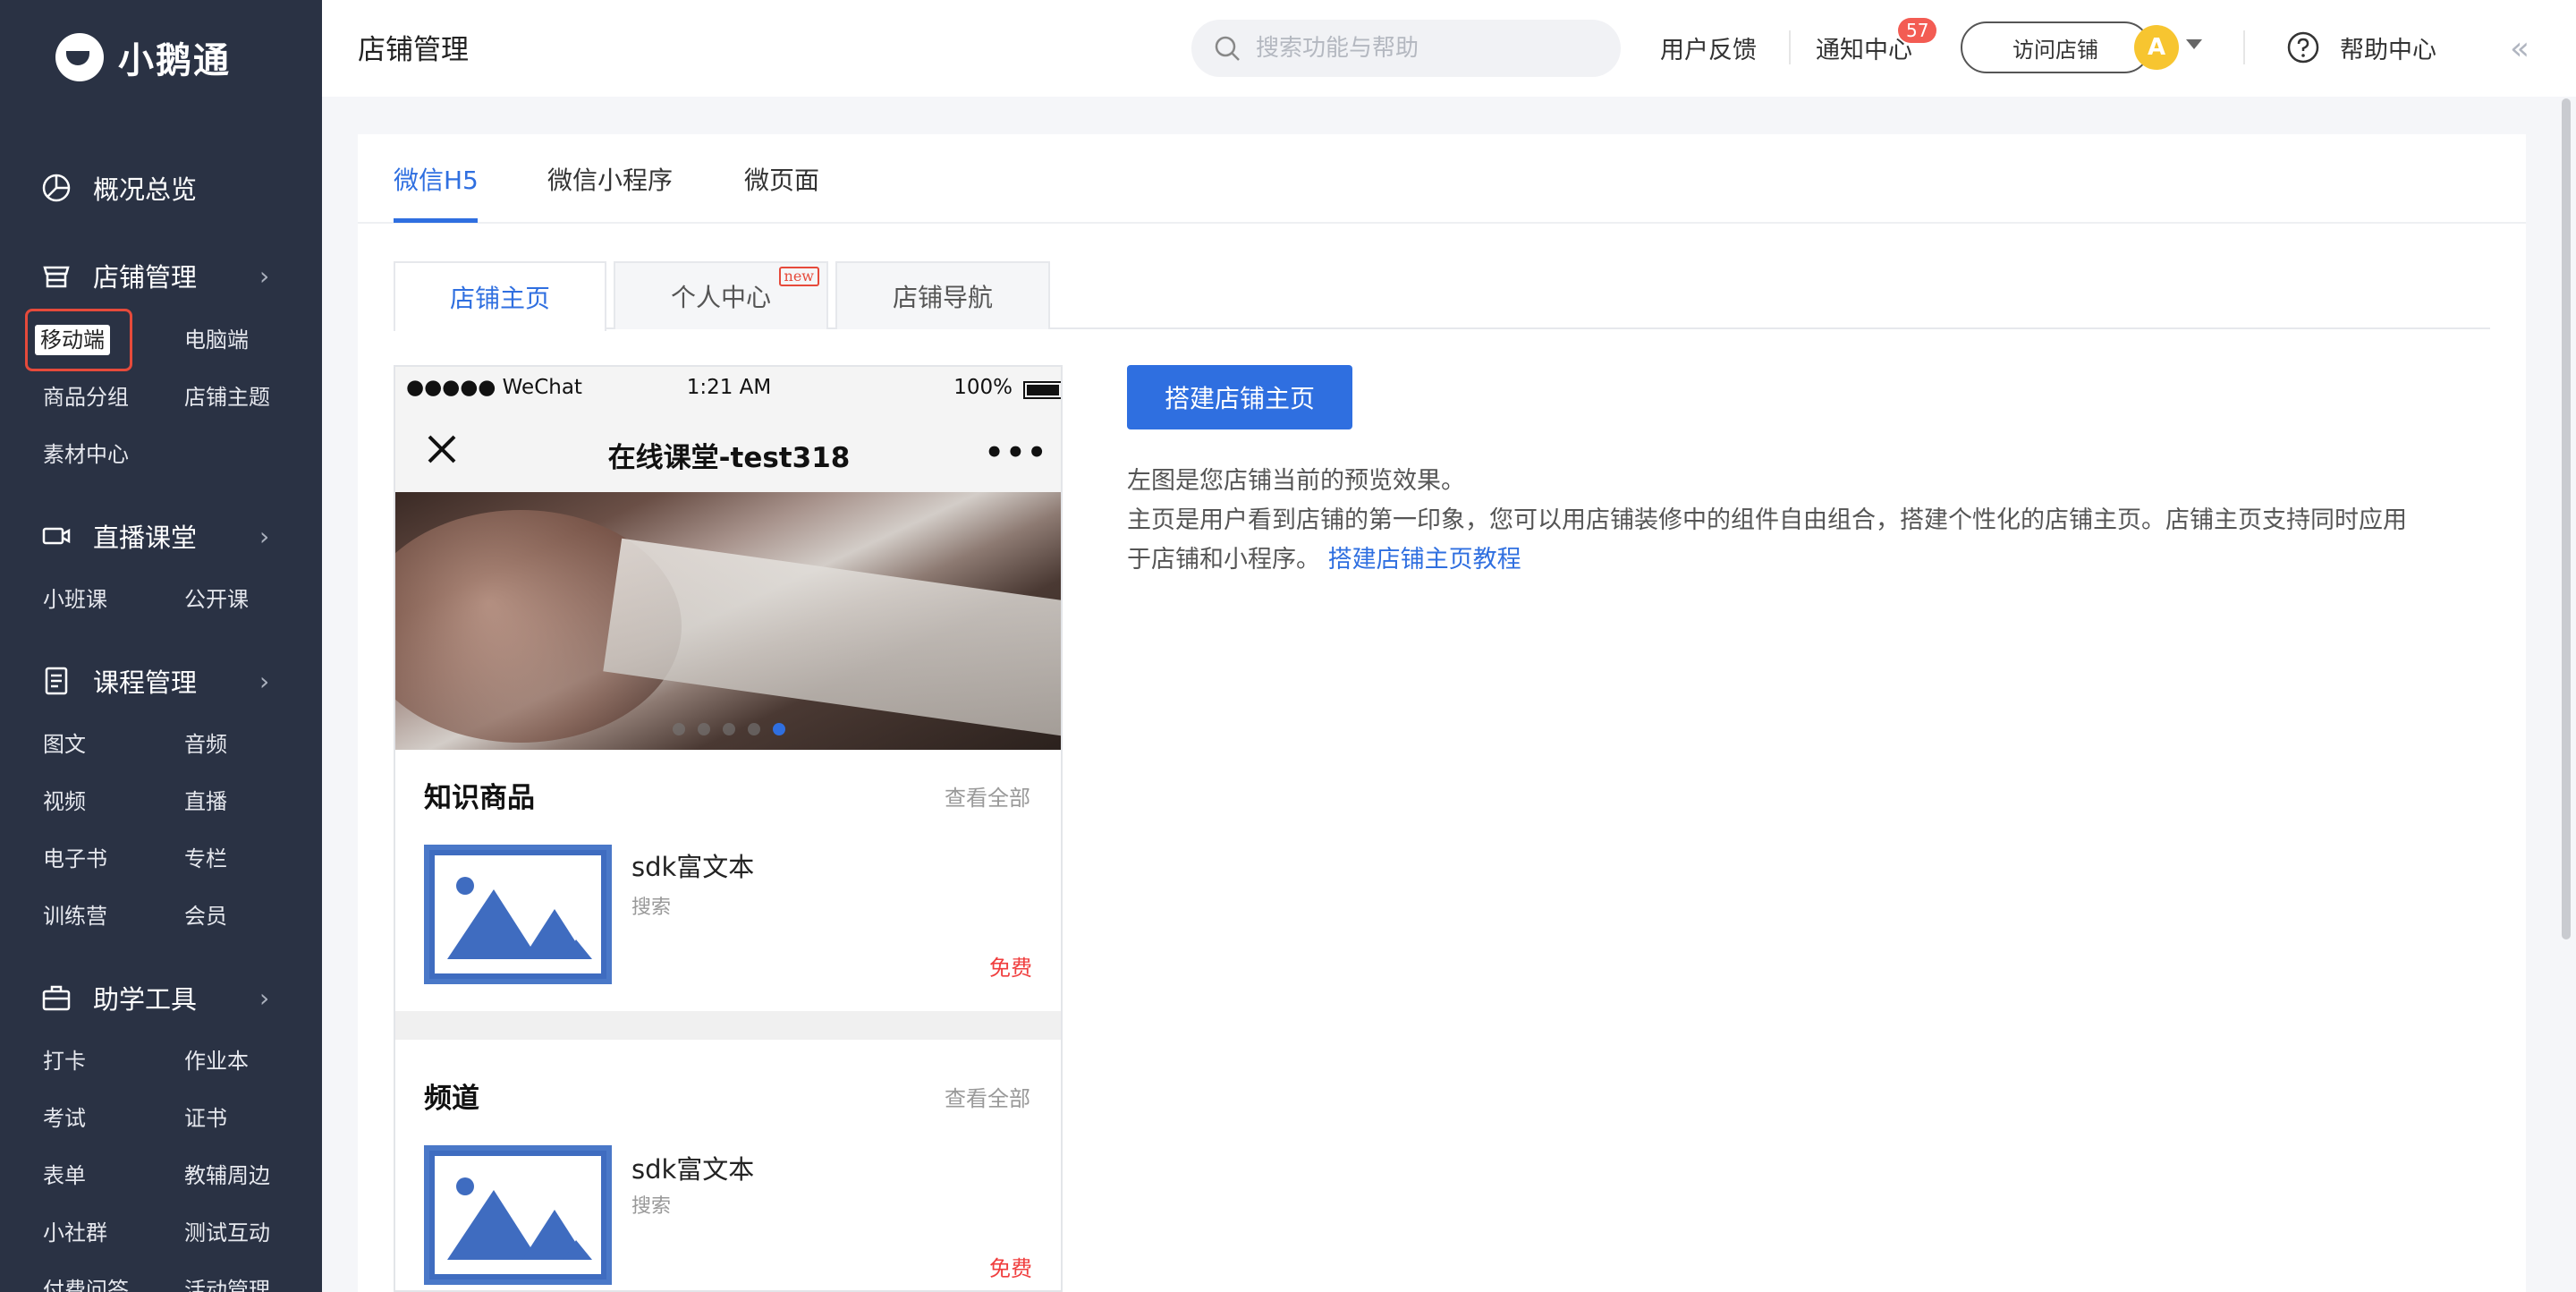  Describe the element at coordinates (729, 458) in the screenshot. I see `preview-page-title: 在线课堂-test318` at that location.